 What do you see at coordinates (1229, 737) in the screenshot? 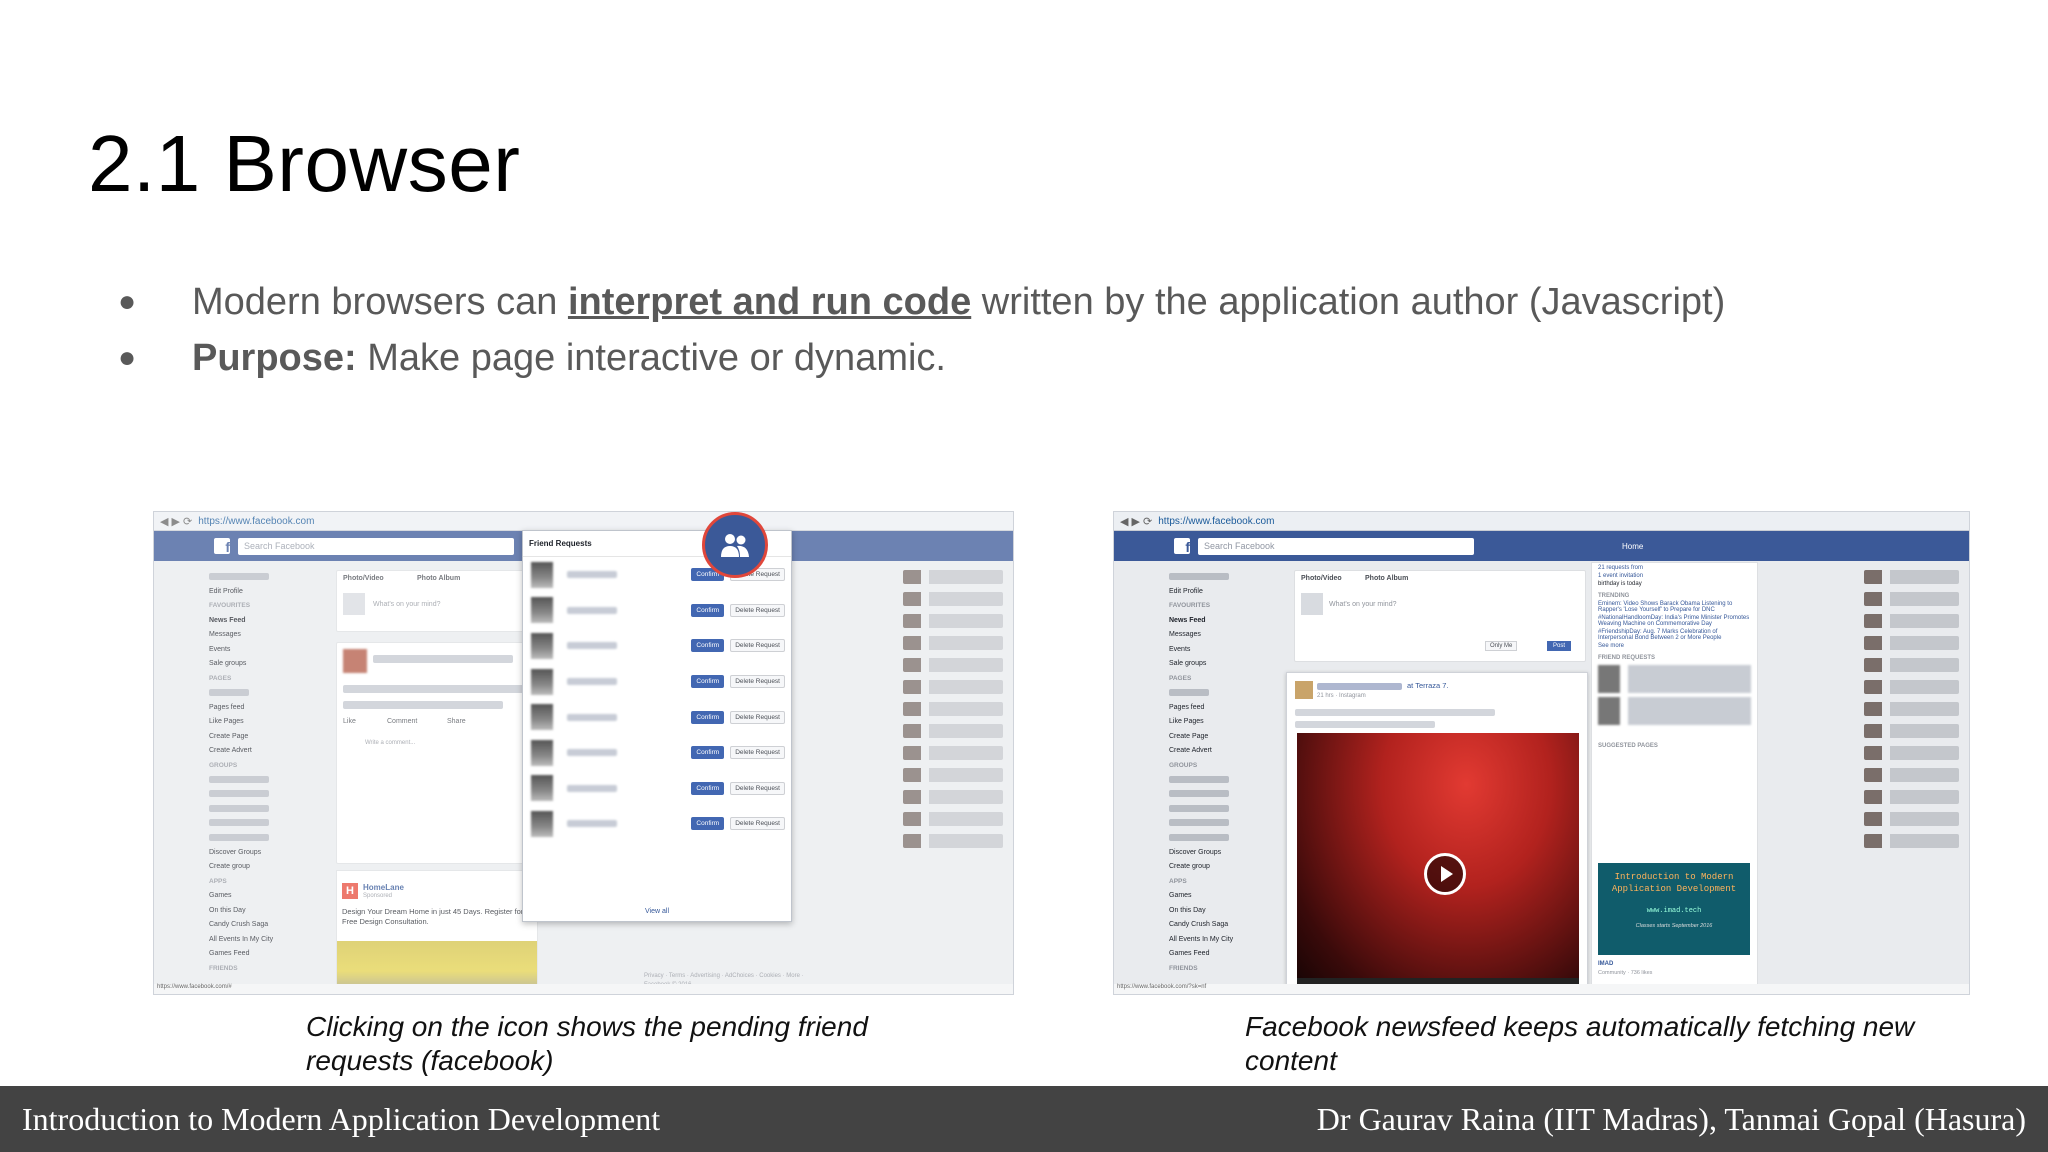
I see `sidebar-item-create-page: Create Page` at bounding box center [1229, 737].